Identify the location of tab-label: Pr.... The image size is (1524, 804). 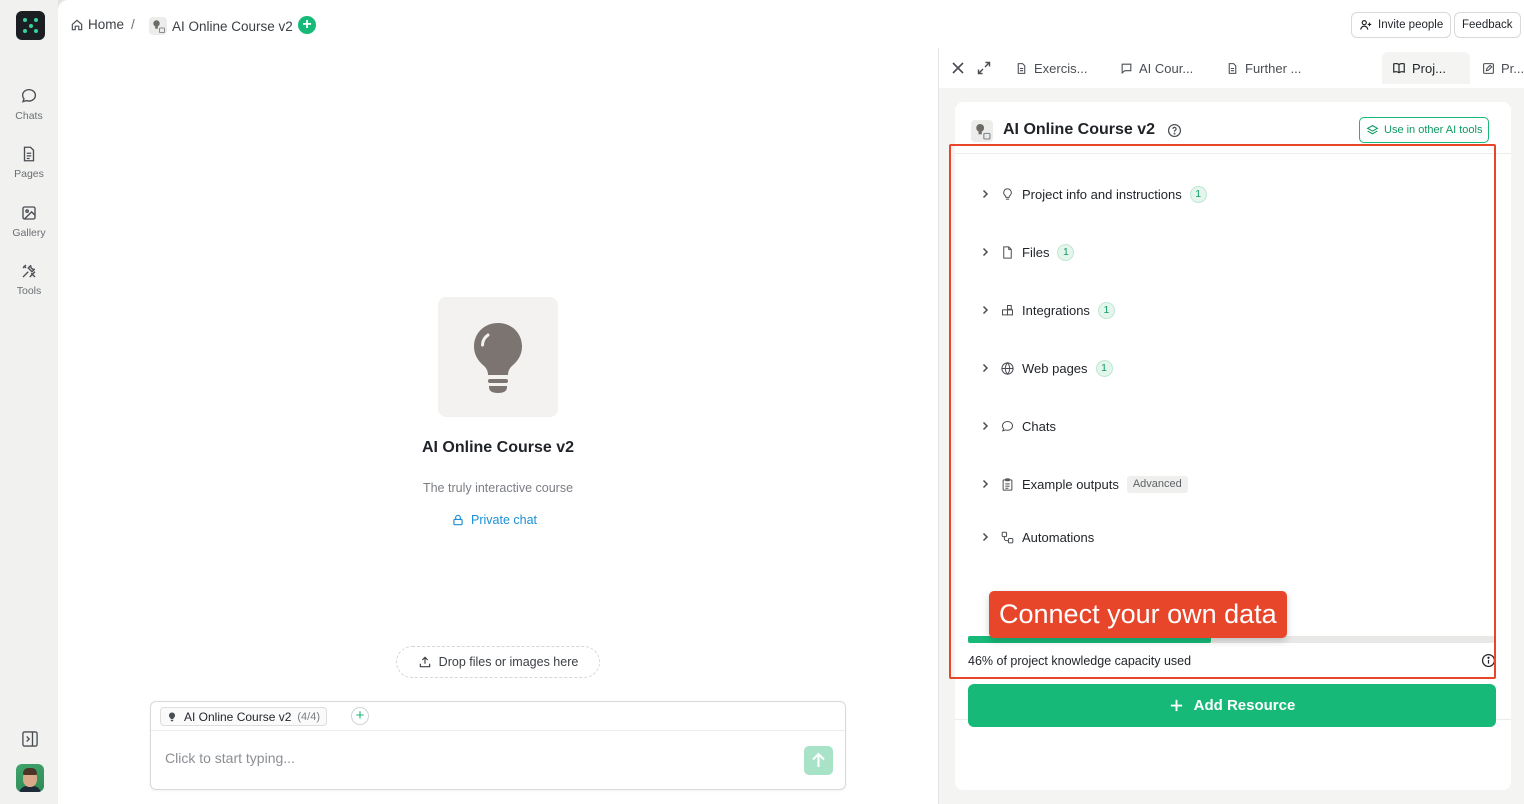
(1512, 68).